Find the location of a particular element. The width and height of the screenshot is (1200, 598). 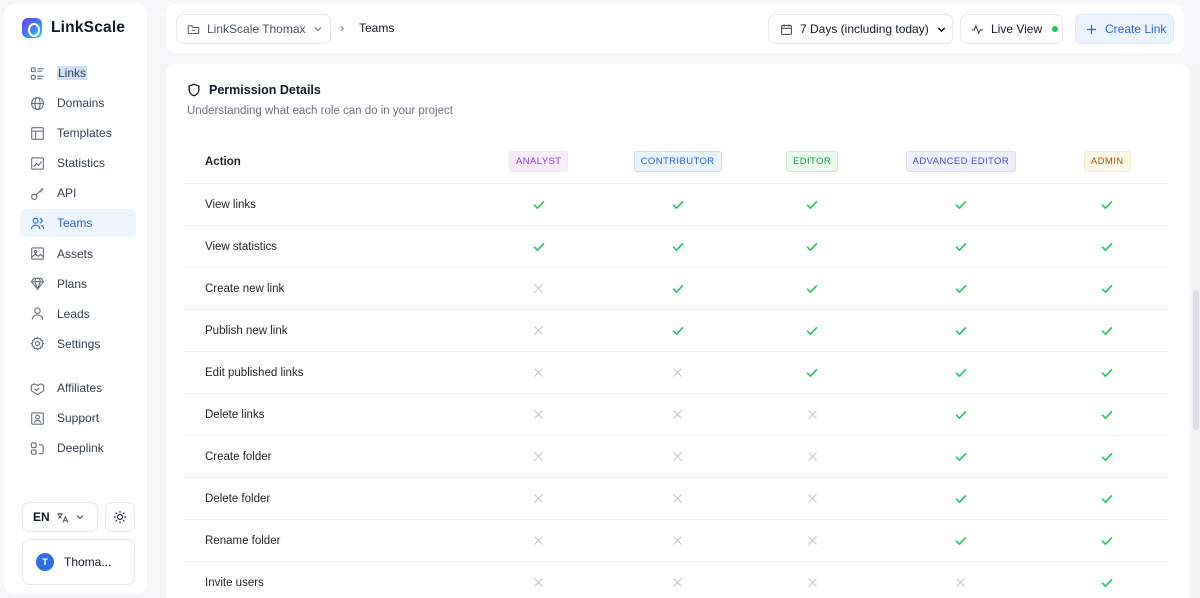

date-range-label: 7 Days (including today) is located at coordinates (864, 29).